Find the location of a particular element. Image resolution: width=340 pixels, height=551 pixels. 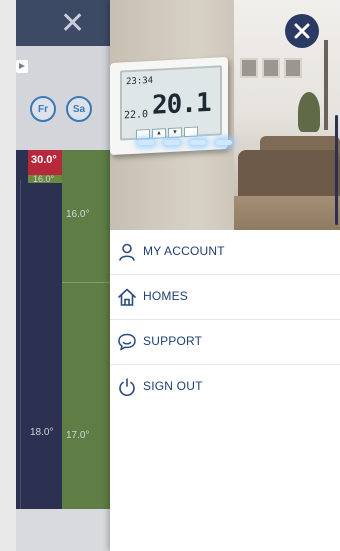

close-drawer-button is located at coordinates (302, 31).